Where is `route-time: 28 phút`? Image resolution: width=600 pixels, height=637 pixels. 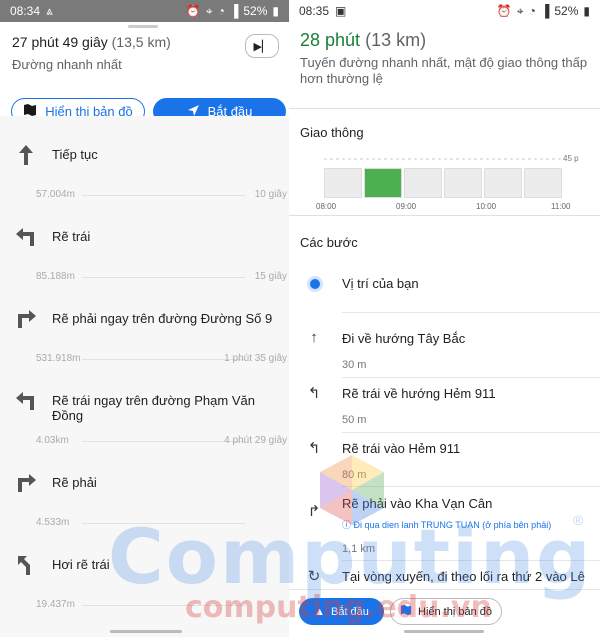 route-time: 28 phút is located at coordinates (330, 40).